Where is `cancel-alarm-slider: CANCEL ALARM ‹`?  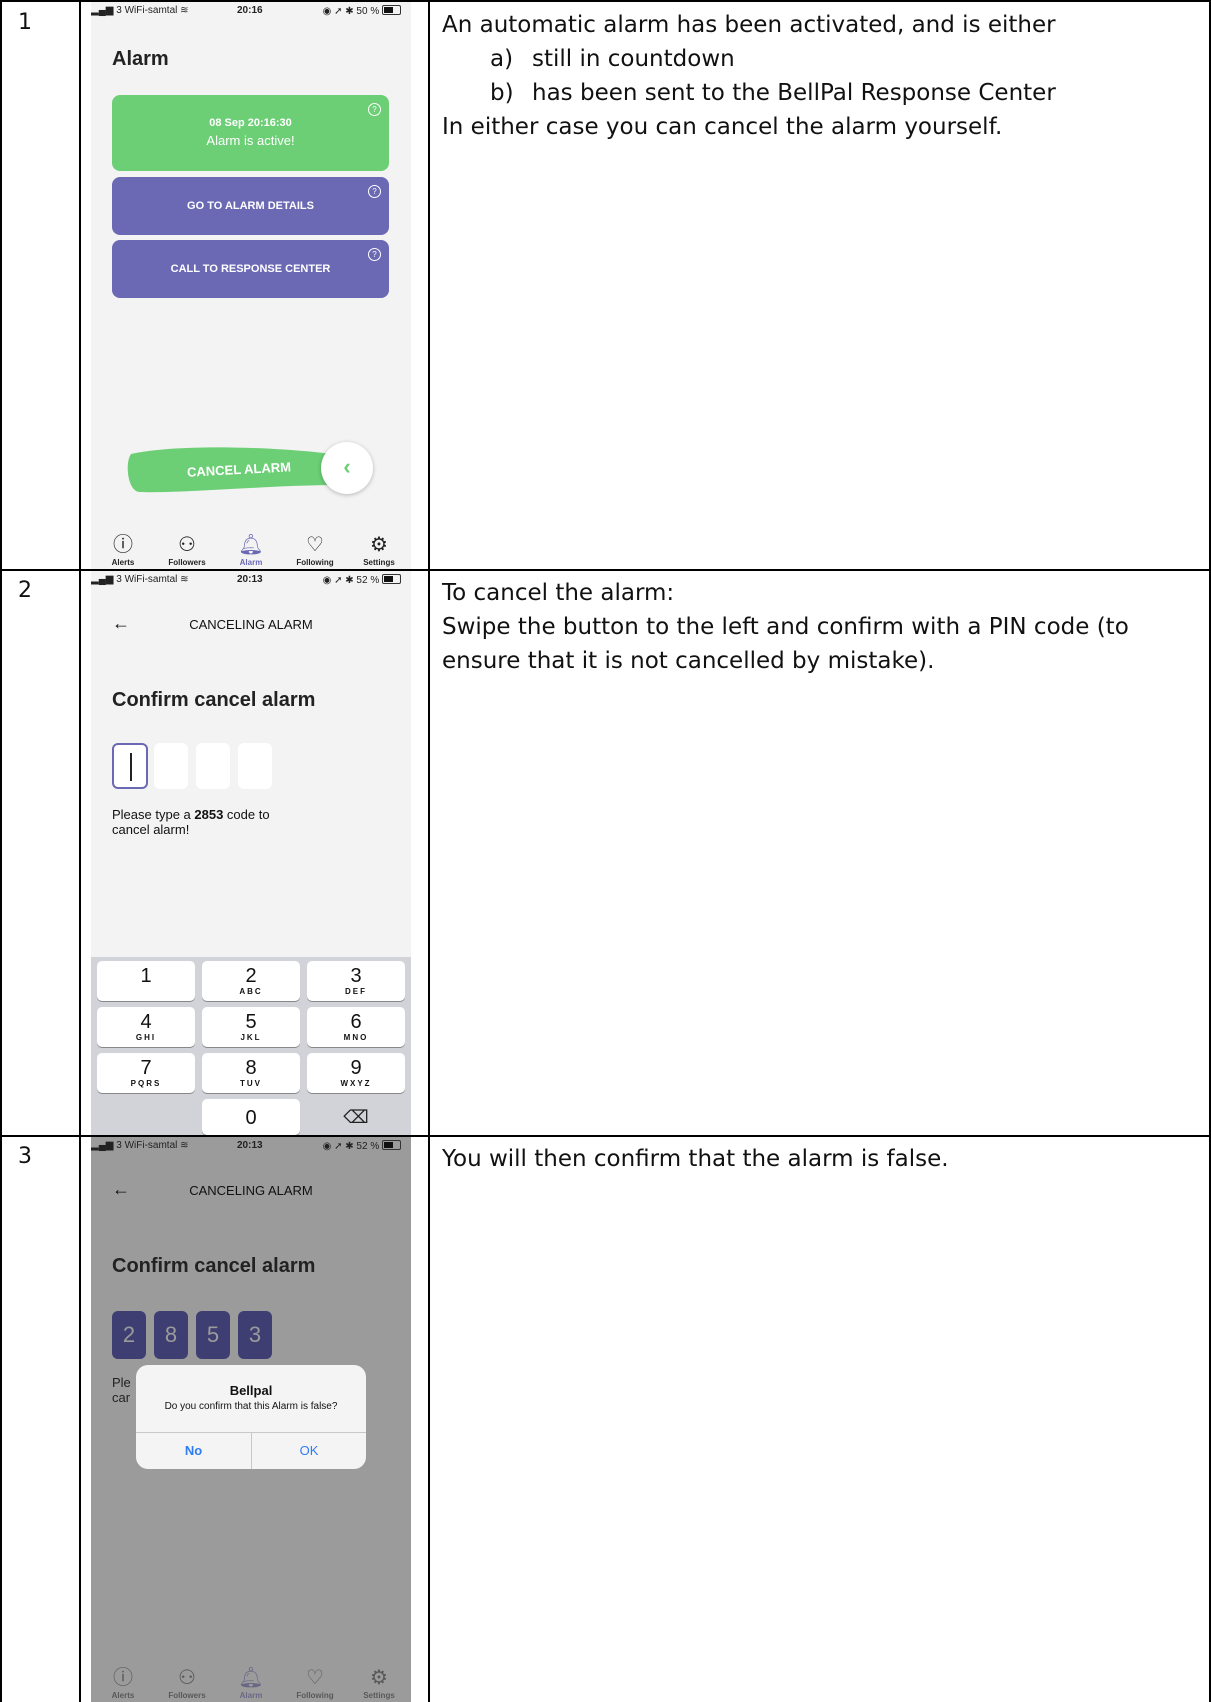
cancel-alarm-slider: CANCEL ALARM ‹ is located at coordinates (249, 468).